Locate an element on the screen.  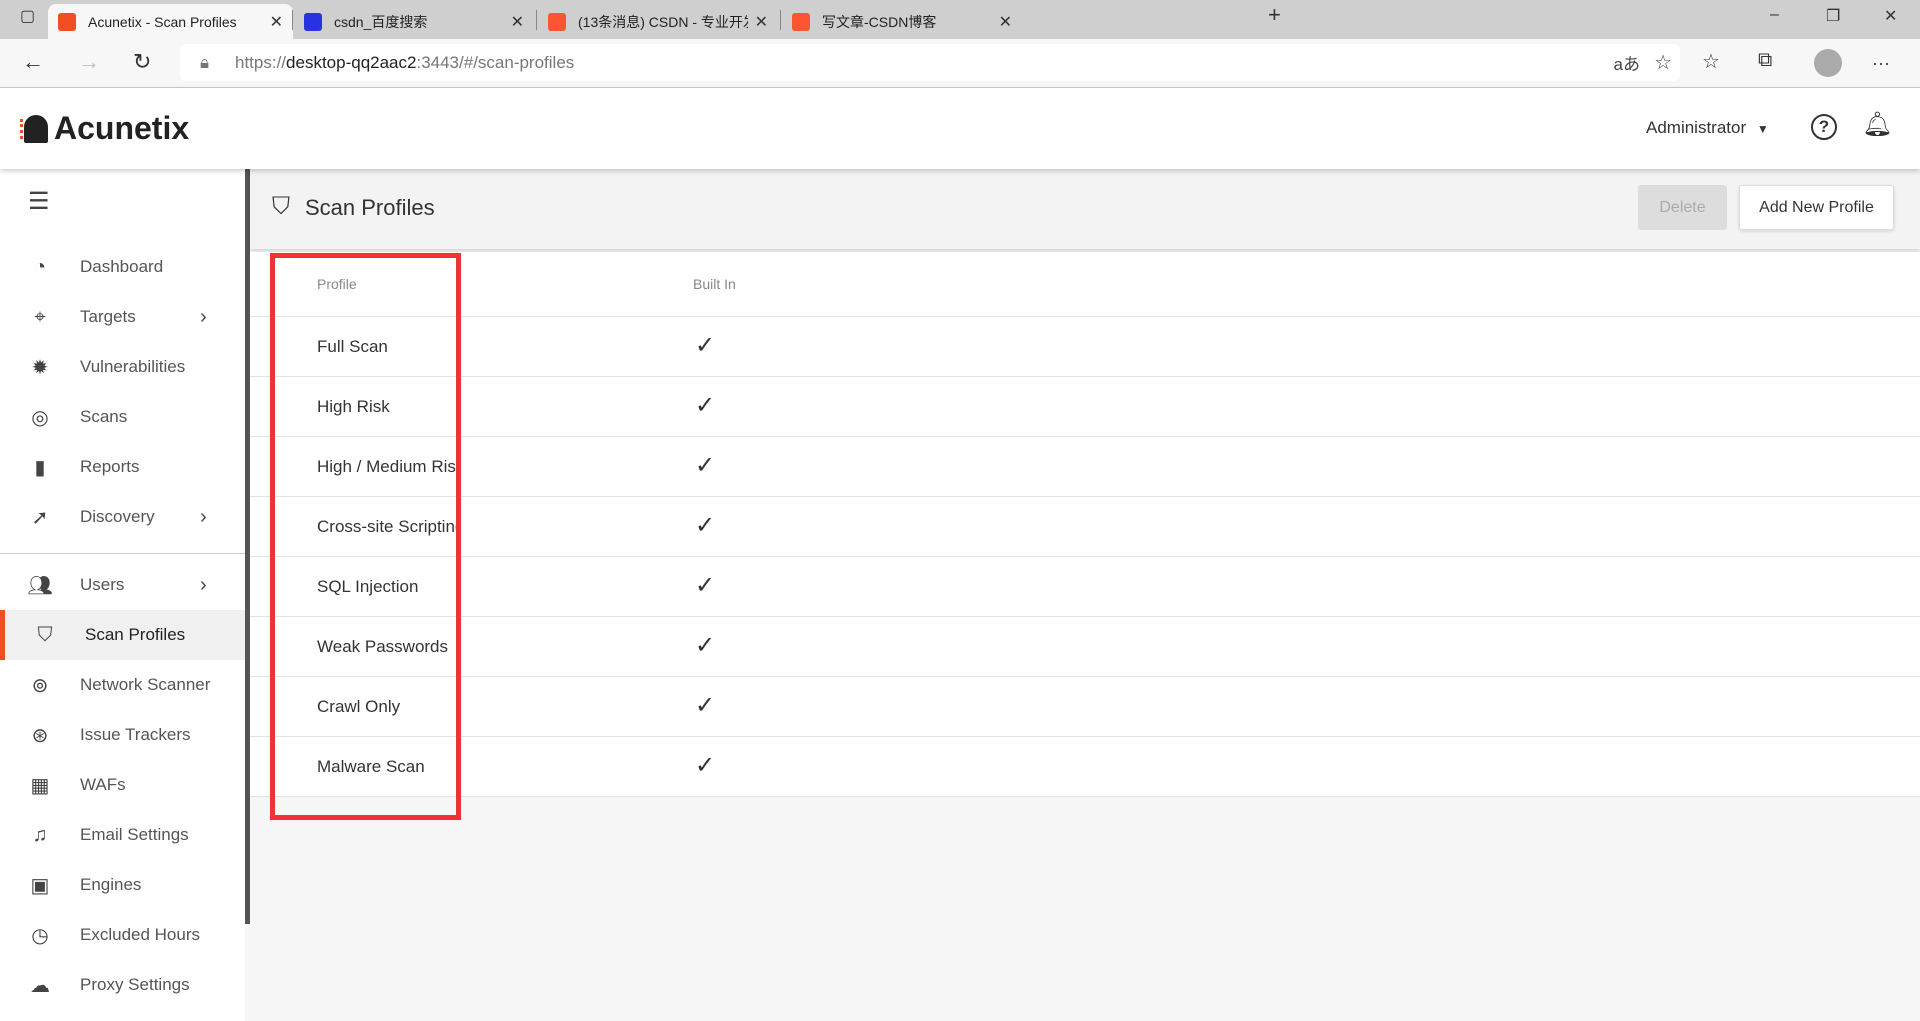
profile-name: Cross-site Scripting is located at coordinates (386, 527).